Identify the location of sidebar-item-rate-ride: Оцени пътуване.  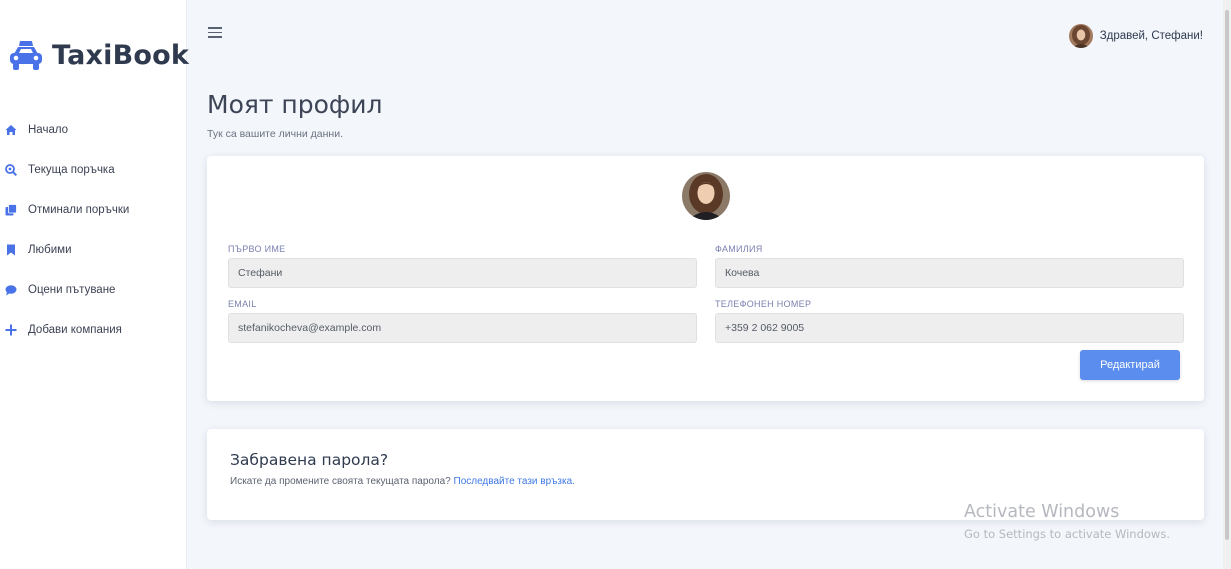
(93, 290).